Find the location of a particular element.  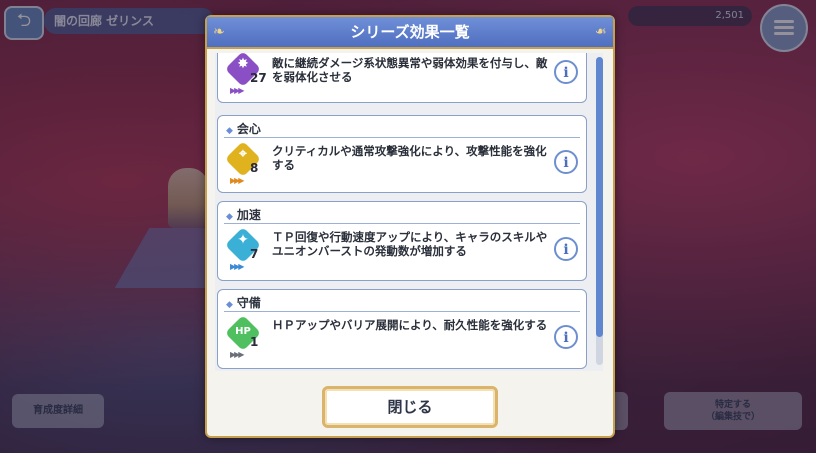

hp-shield-icon: HP 1 ▶▶▶ is located at coordinates (245, 337).